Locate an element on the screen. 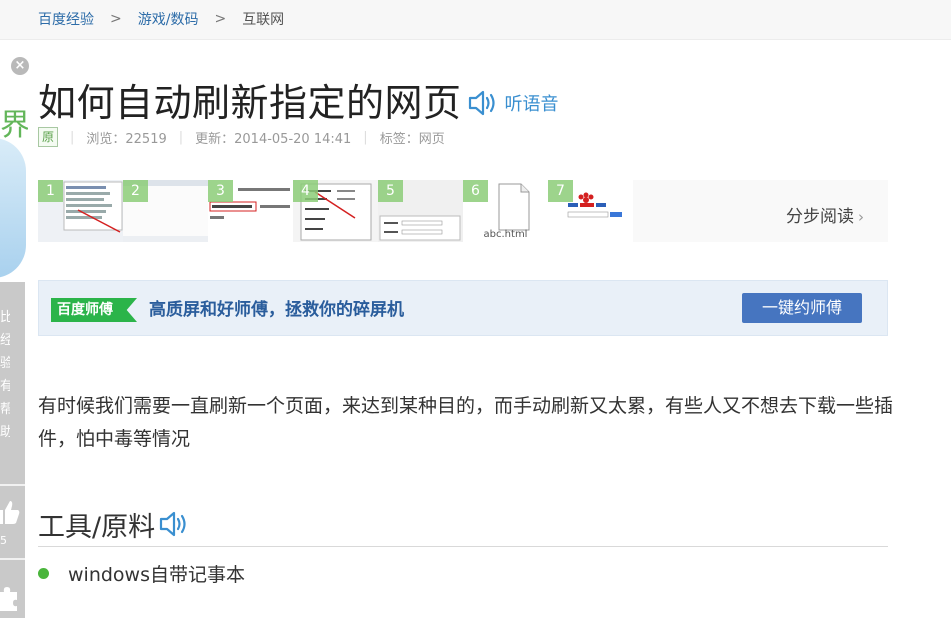 Image resolution: width=951 pixels, height=618 pixels. view-count: 浏览：22519 is located at coordinates (126, 139).